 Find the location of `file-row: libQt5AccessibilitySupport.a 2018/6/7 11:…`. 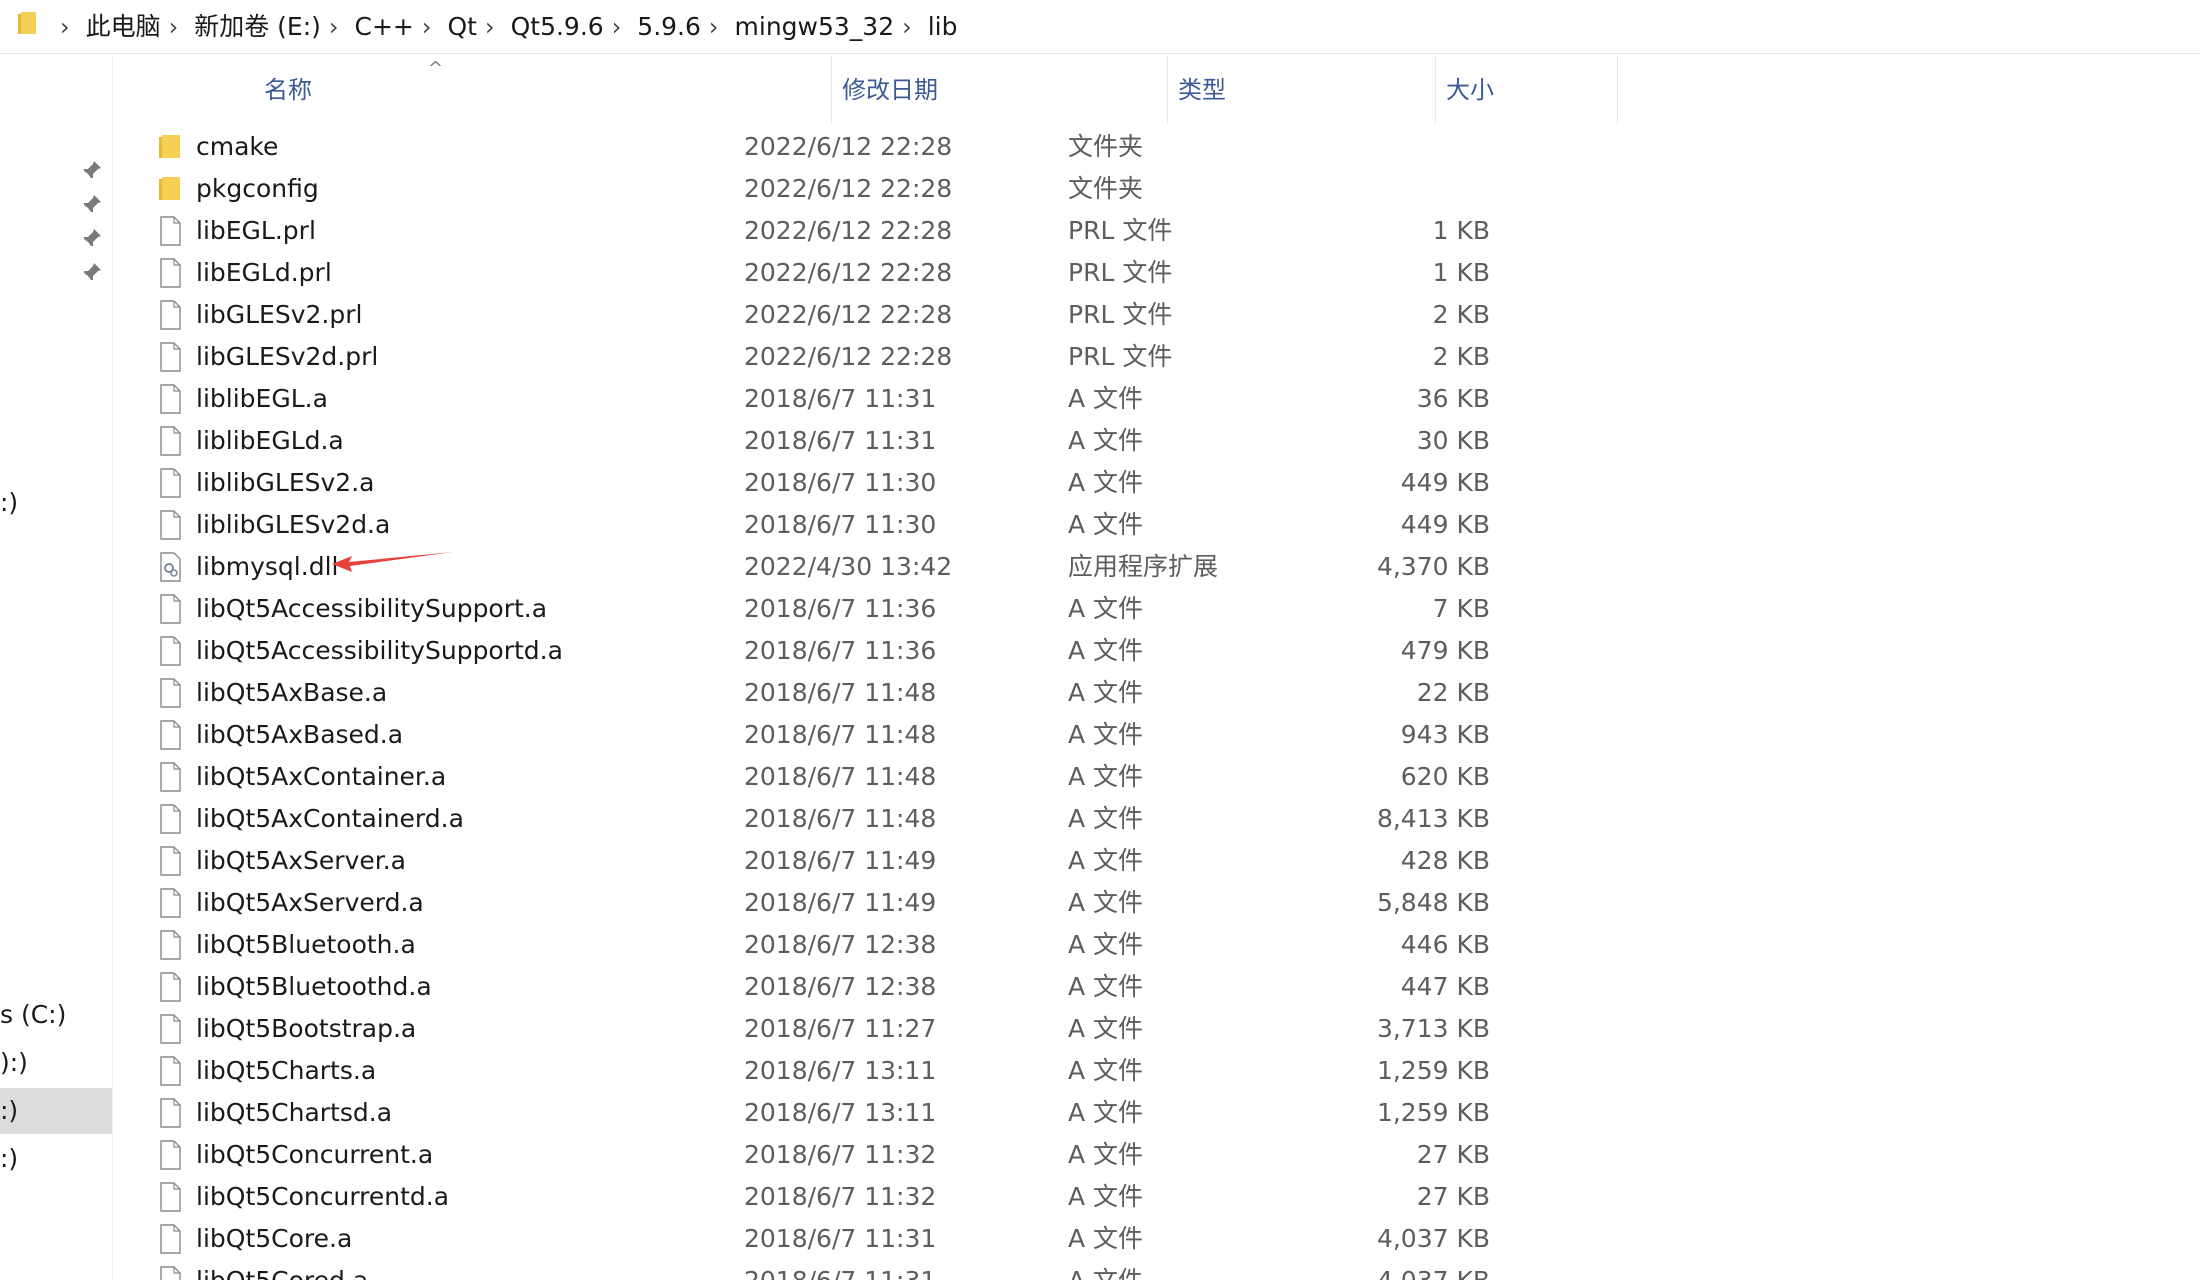

file-row: libQt5AccessibilitySupport.a 2018/6/7 11:… is located at coordinates (830, 609).